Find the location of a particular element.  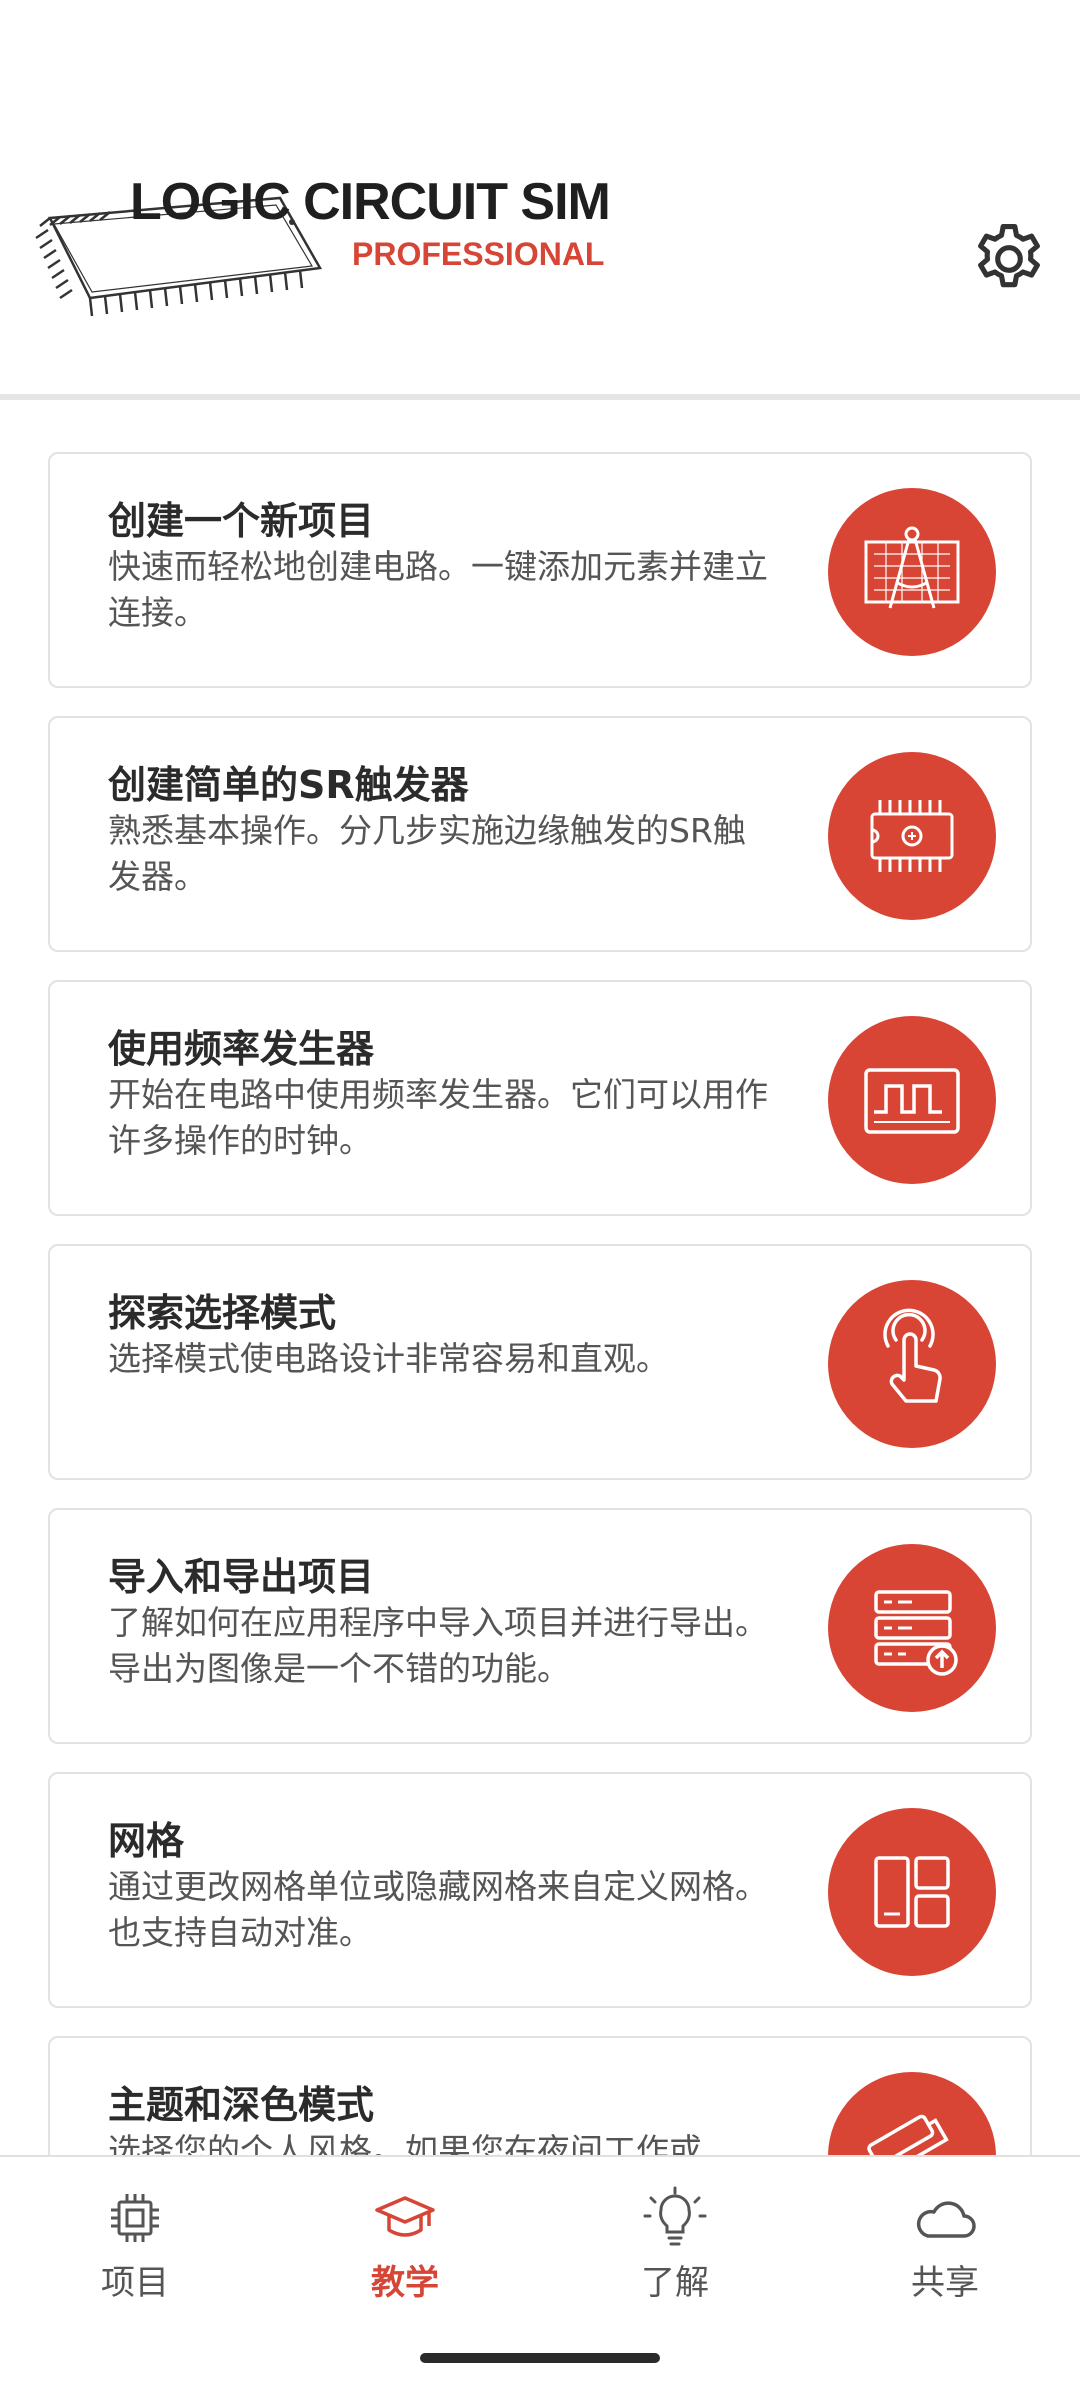

nav-label: 了解 is located at coordinates (675, 2283).